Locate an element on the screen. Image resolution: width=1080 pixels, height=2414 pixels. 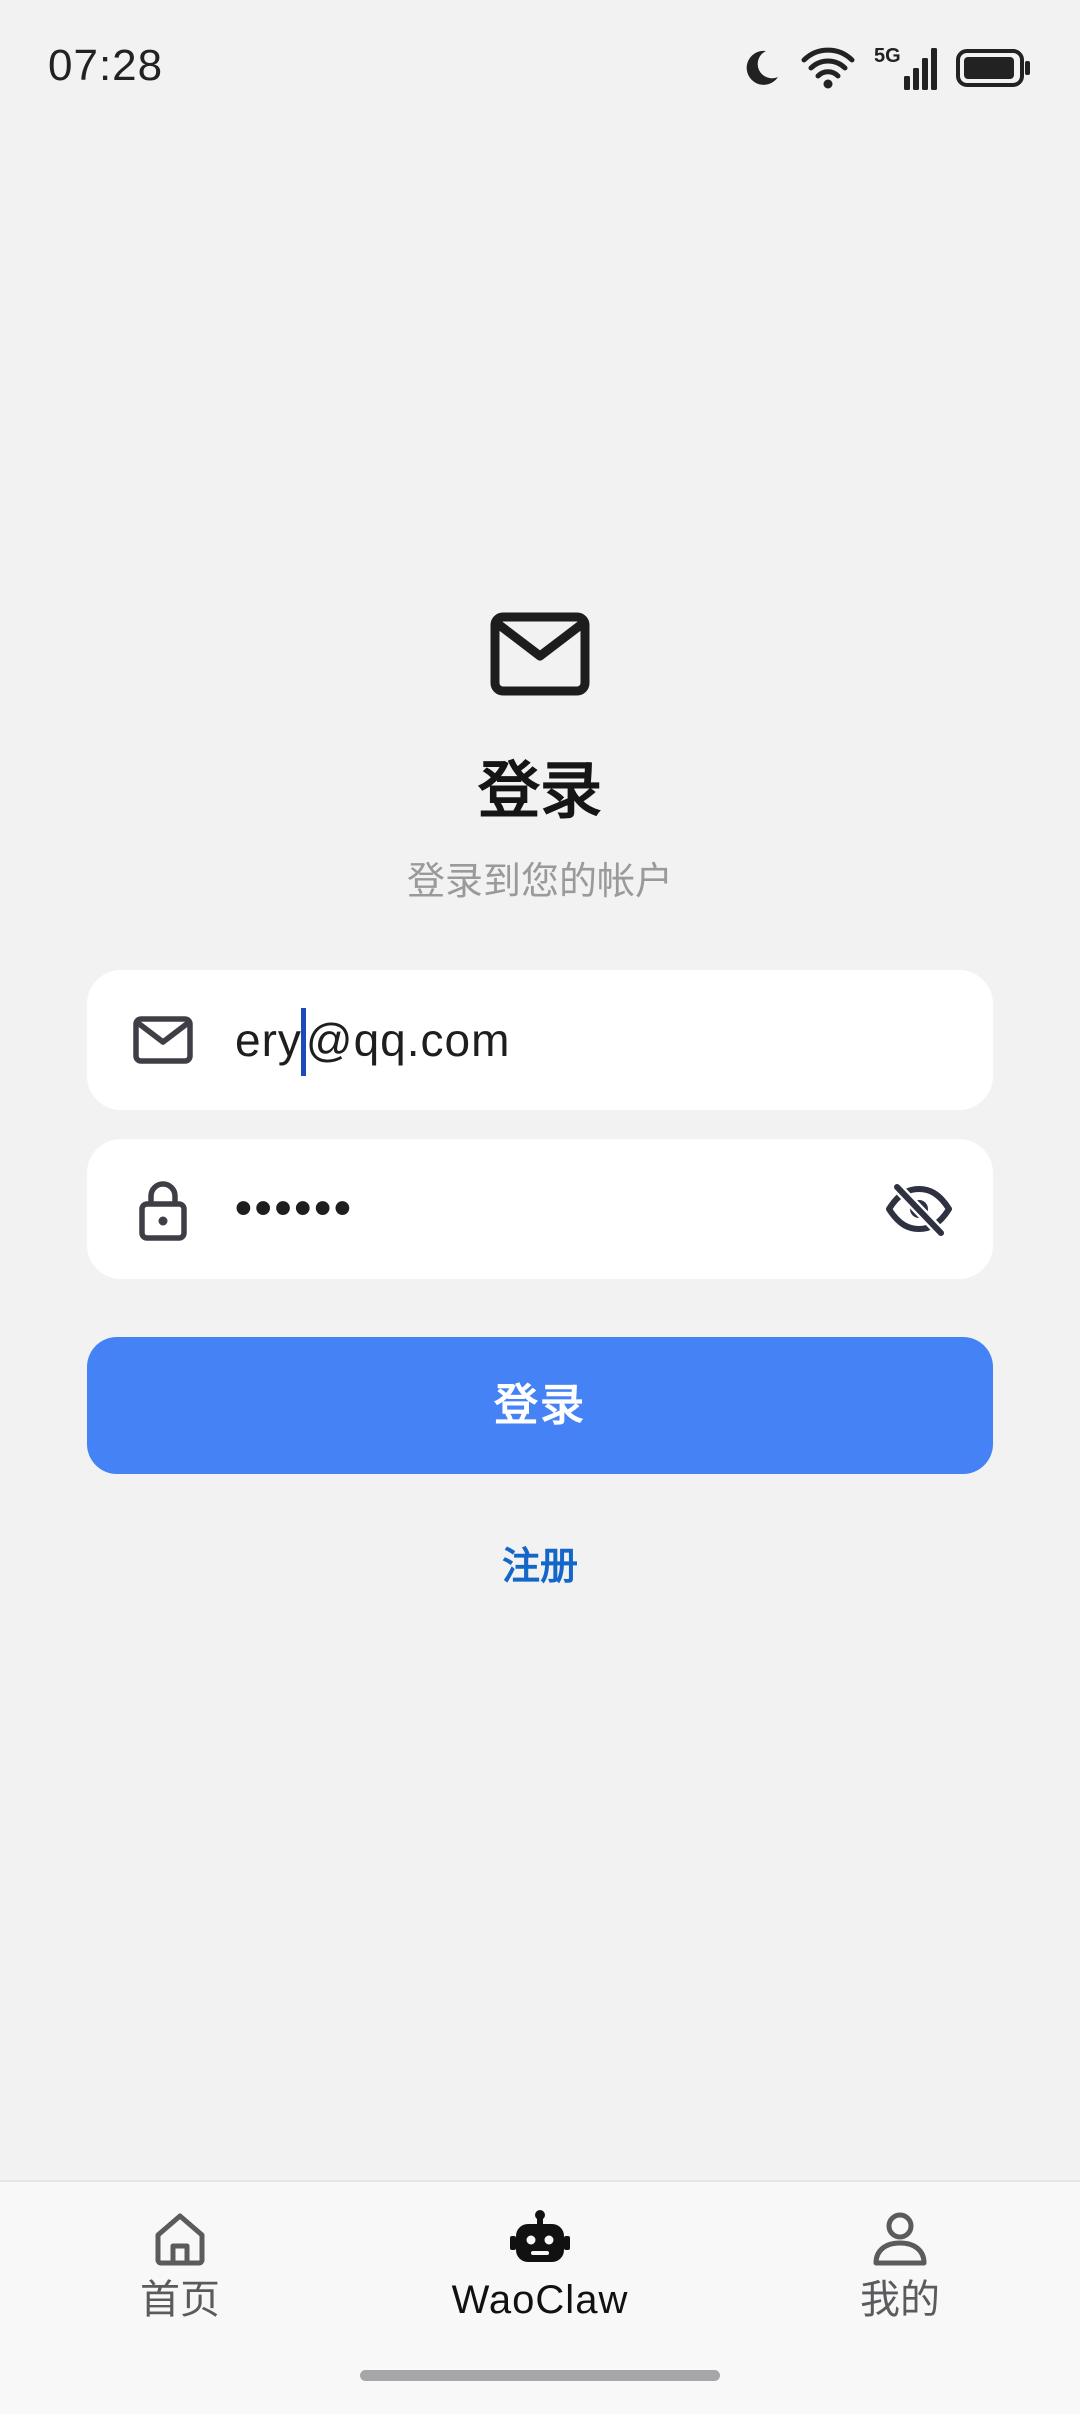
nav-item-waoclaw: WaoClaw is located at coordinates (540, 2268).